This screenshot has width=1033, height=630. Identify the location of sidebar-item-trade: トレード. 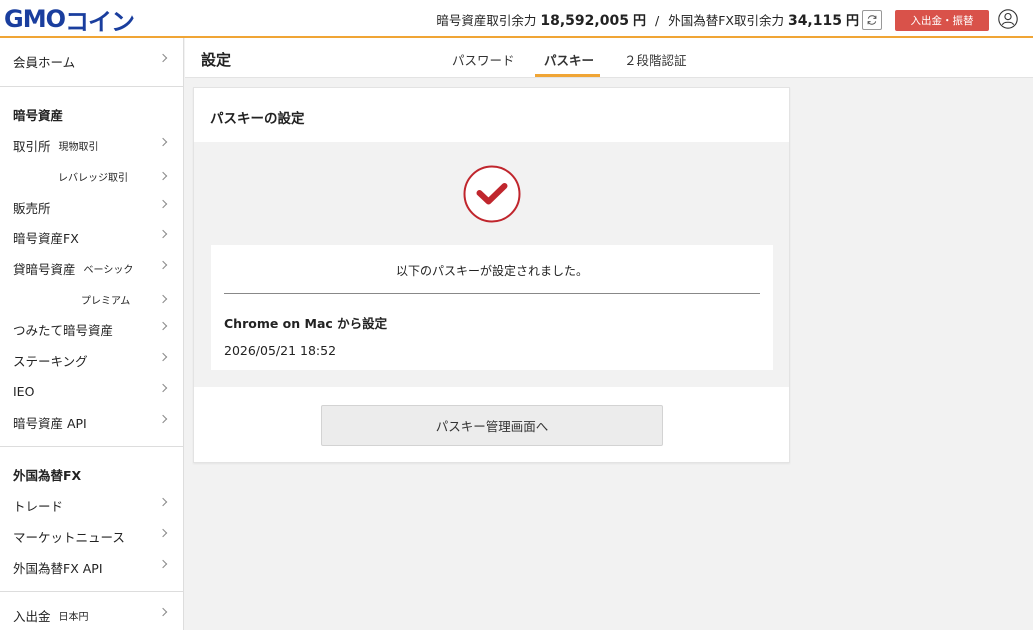
(91, 505).